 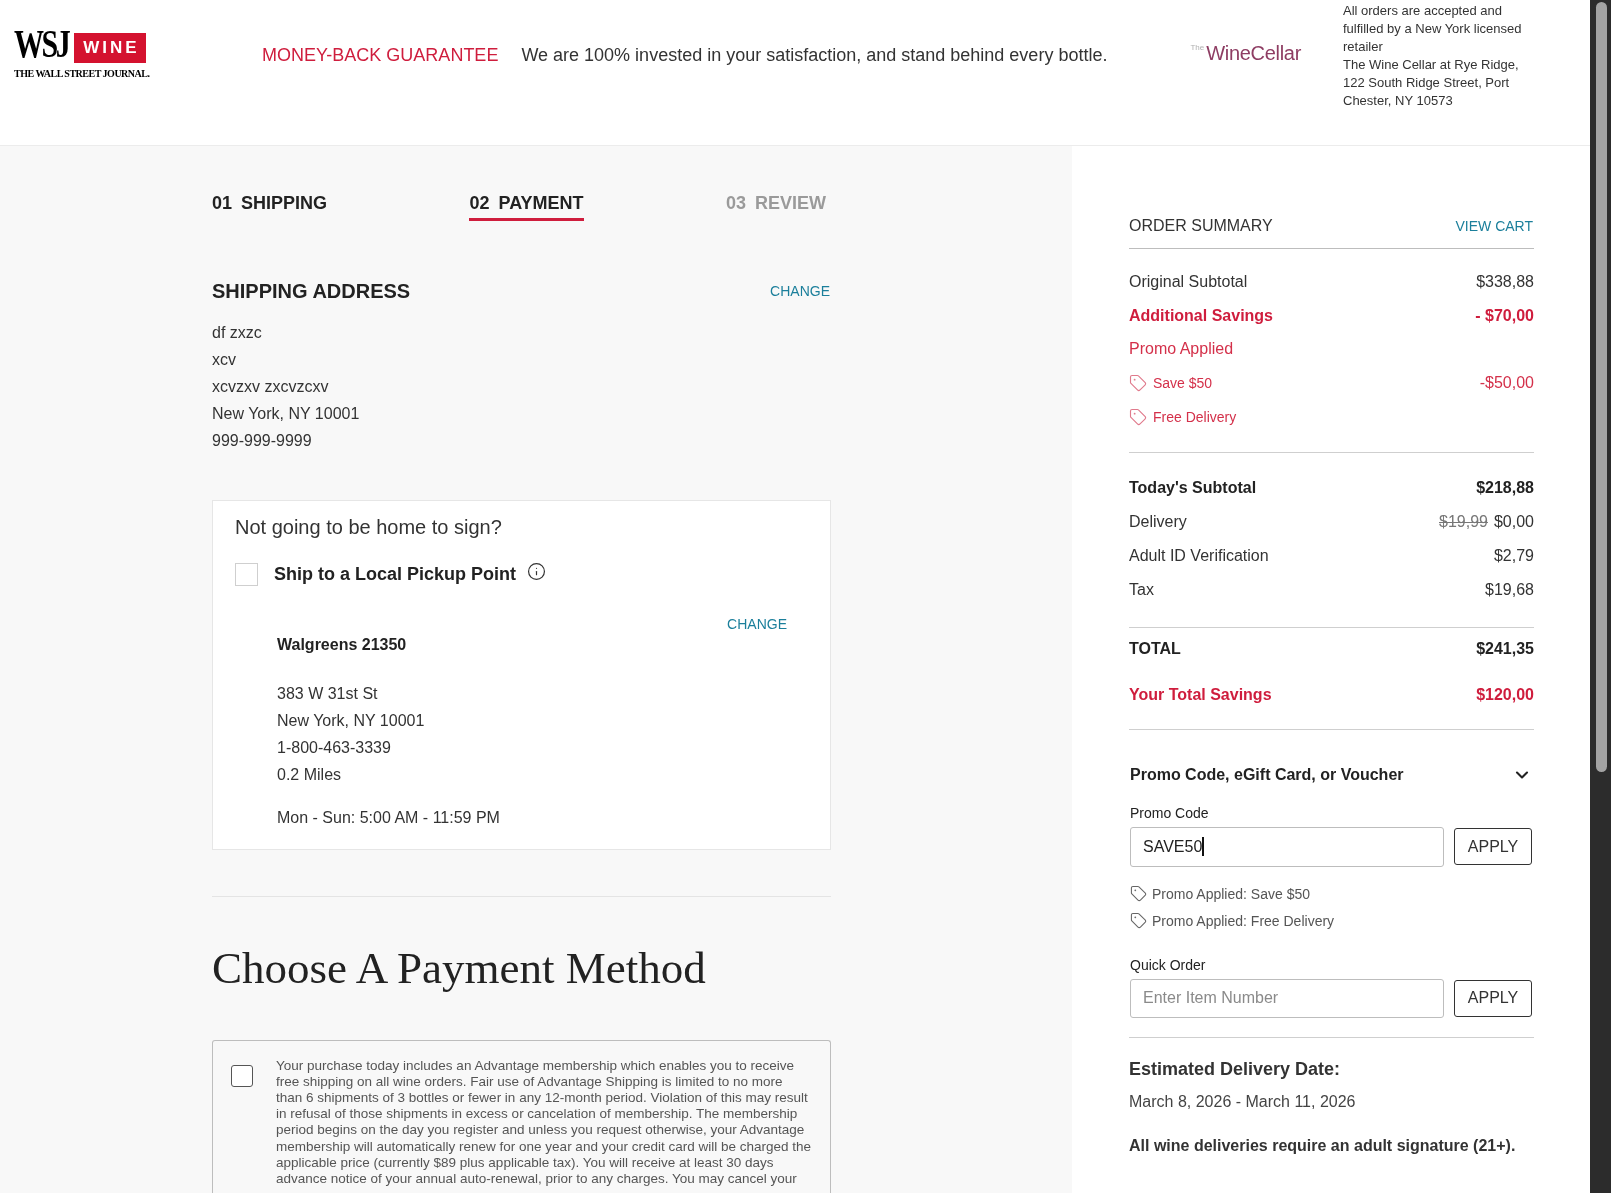 I want to click on summary-label: TOTAL, so click(x=1155, y=648).